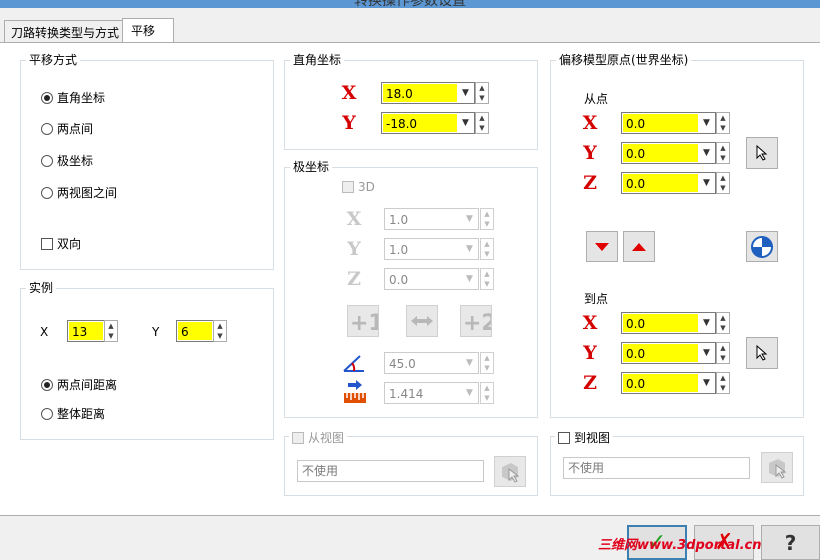  What do you see at coordinates (411, 105) in the screenshot?
I see `rect-coords-group` at bounding box center [411, 105].